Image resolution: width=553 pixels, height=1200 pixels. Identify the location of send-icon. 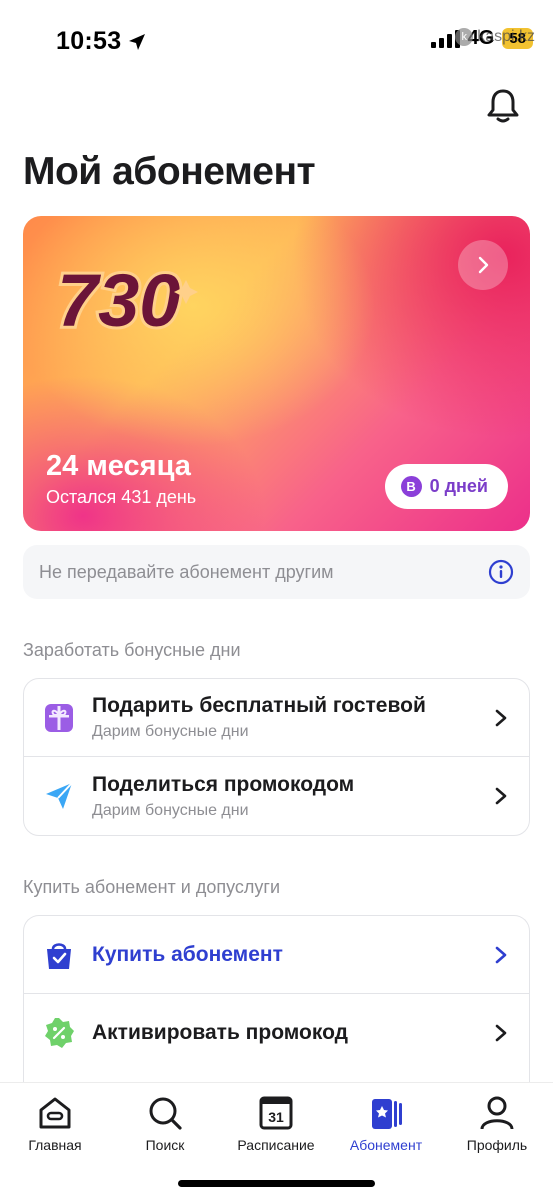
(59, 796).